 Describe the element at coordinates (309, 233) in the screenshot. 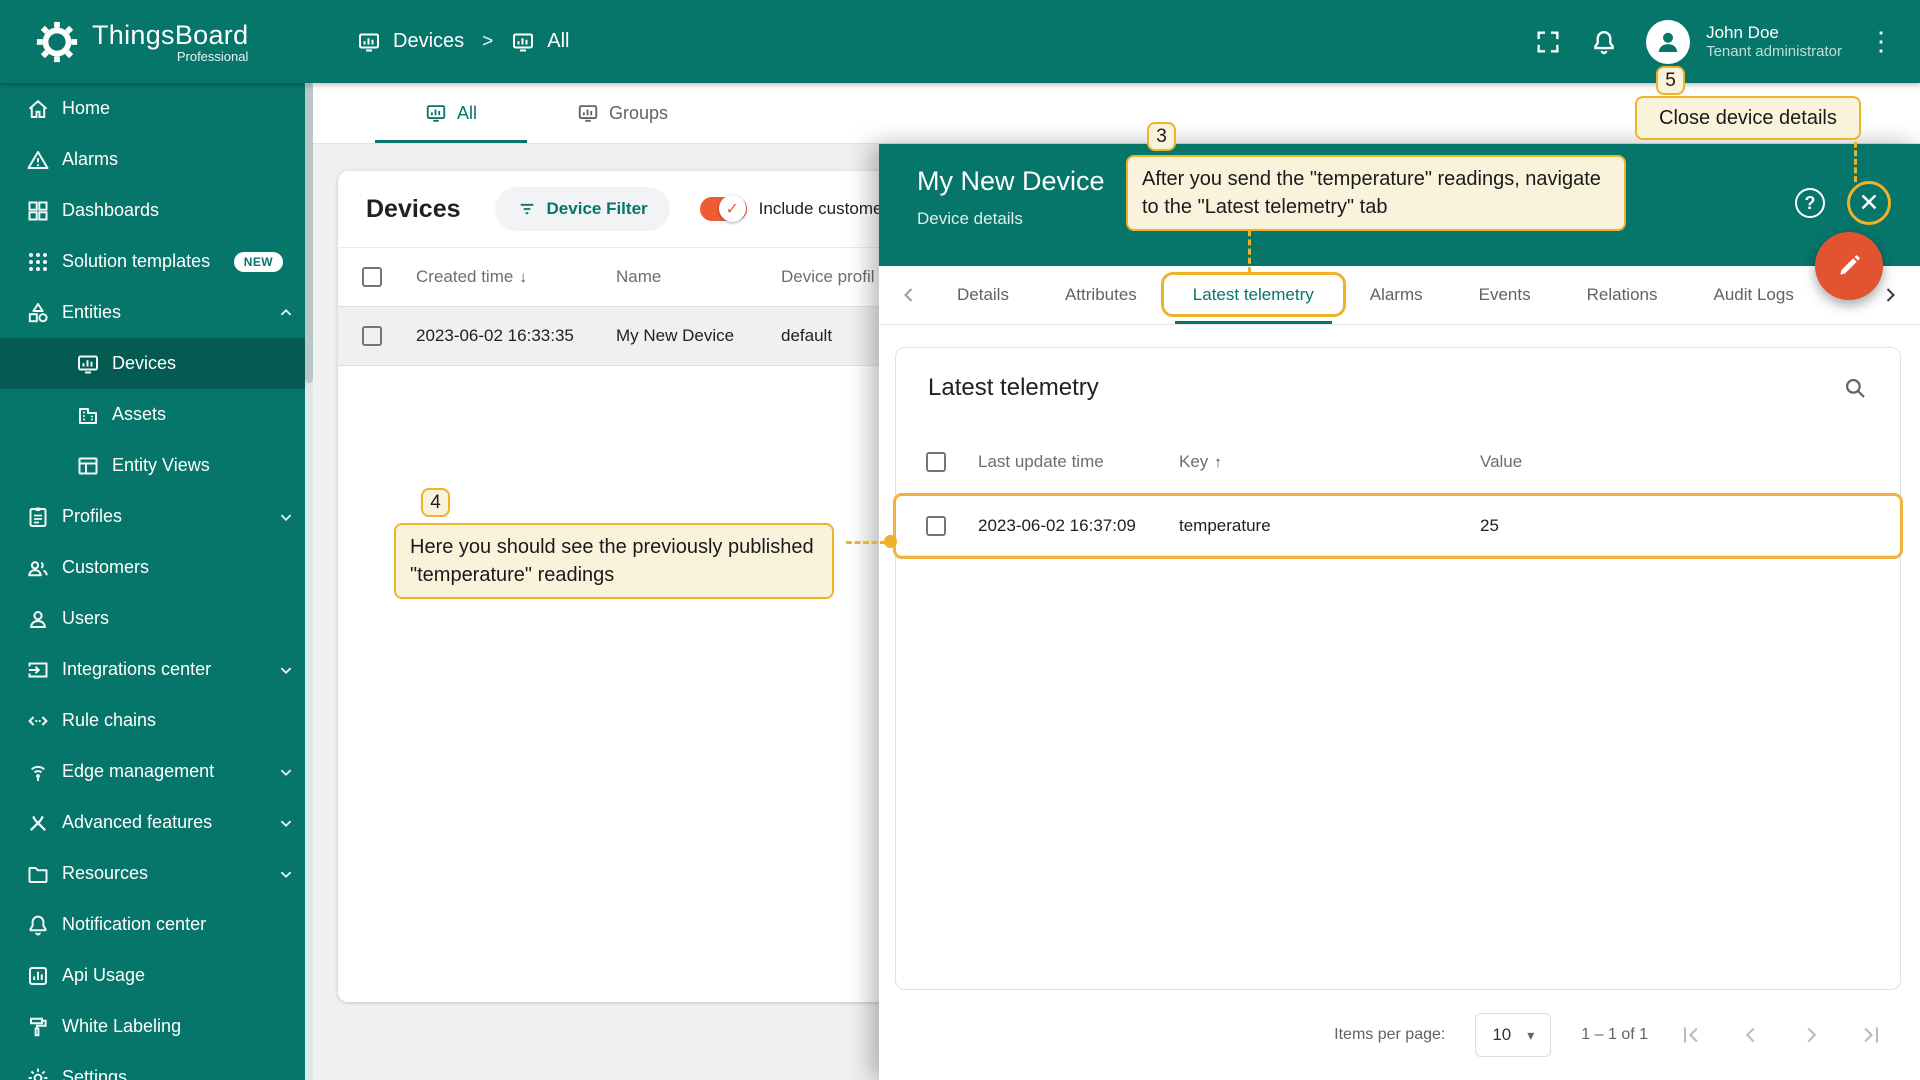

I see `sidebar-scrollbar-thumb` at that location.